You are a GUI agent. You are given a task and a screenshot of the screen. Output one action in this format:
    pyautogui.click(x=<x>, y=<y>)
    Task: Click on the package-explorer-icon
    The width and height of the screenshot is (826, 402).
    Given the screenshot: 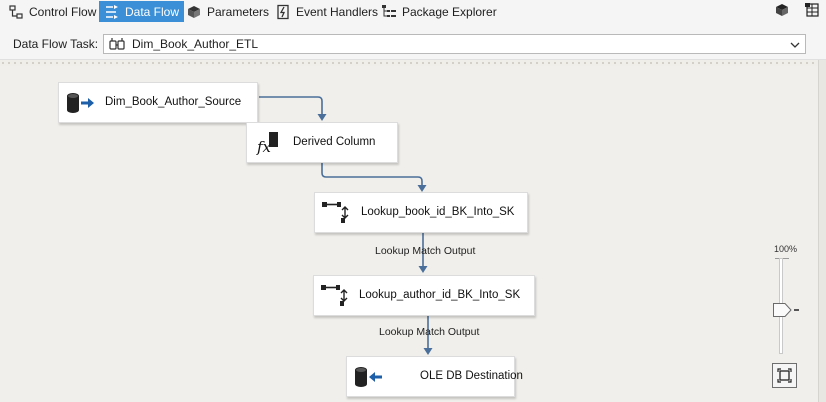 What is the action you would take?
    pyautogui.click(x=389, y=12)
    